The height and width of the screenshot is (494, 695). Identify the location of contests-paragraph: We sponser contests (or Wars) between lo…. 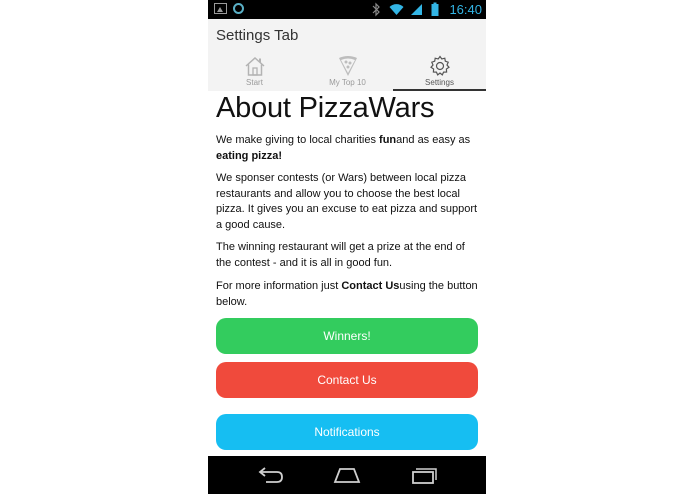
(347, 201).